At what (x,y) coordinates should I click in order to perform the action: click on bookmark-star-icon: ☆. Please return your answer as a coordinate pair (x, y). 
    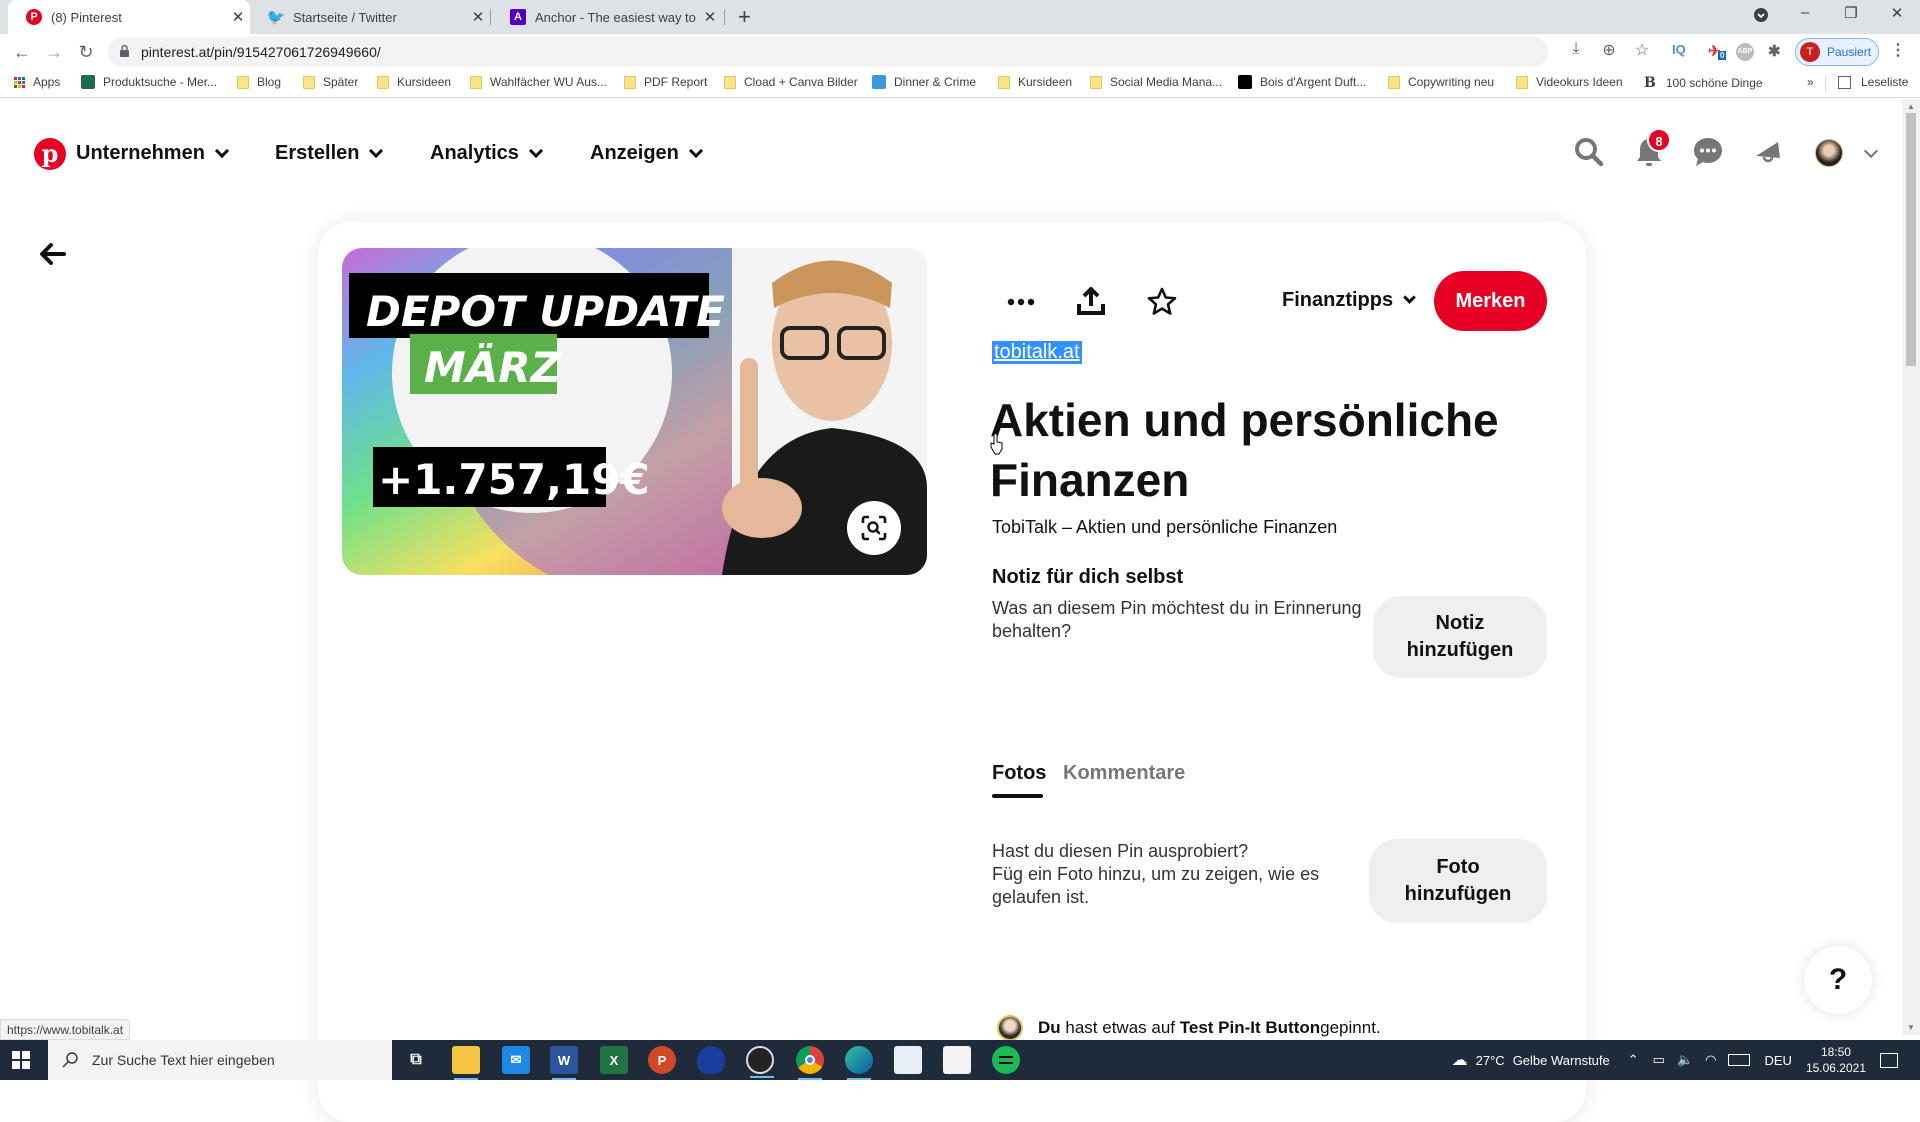
    Looking at the image, I should click on (1642, 50).